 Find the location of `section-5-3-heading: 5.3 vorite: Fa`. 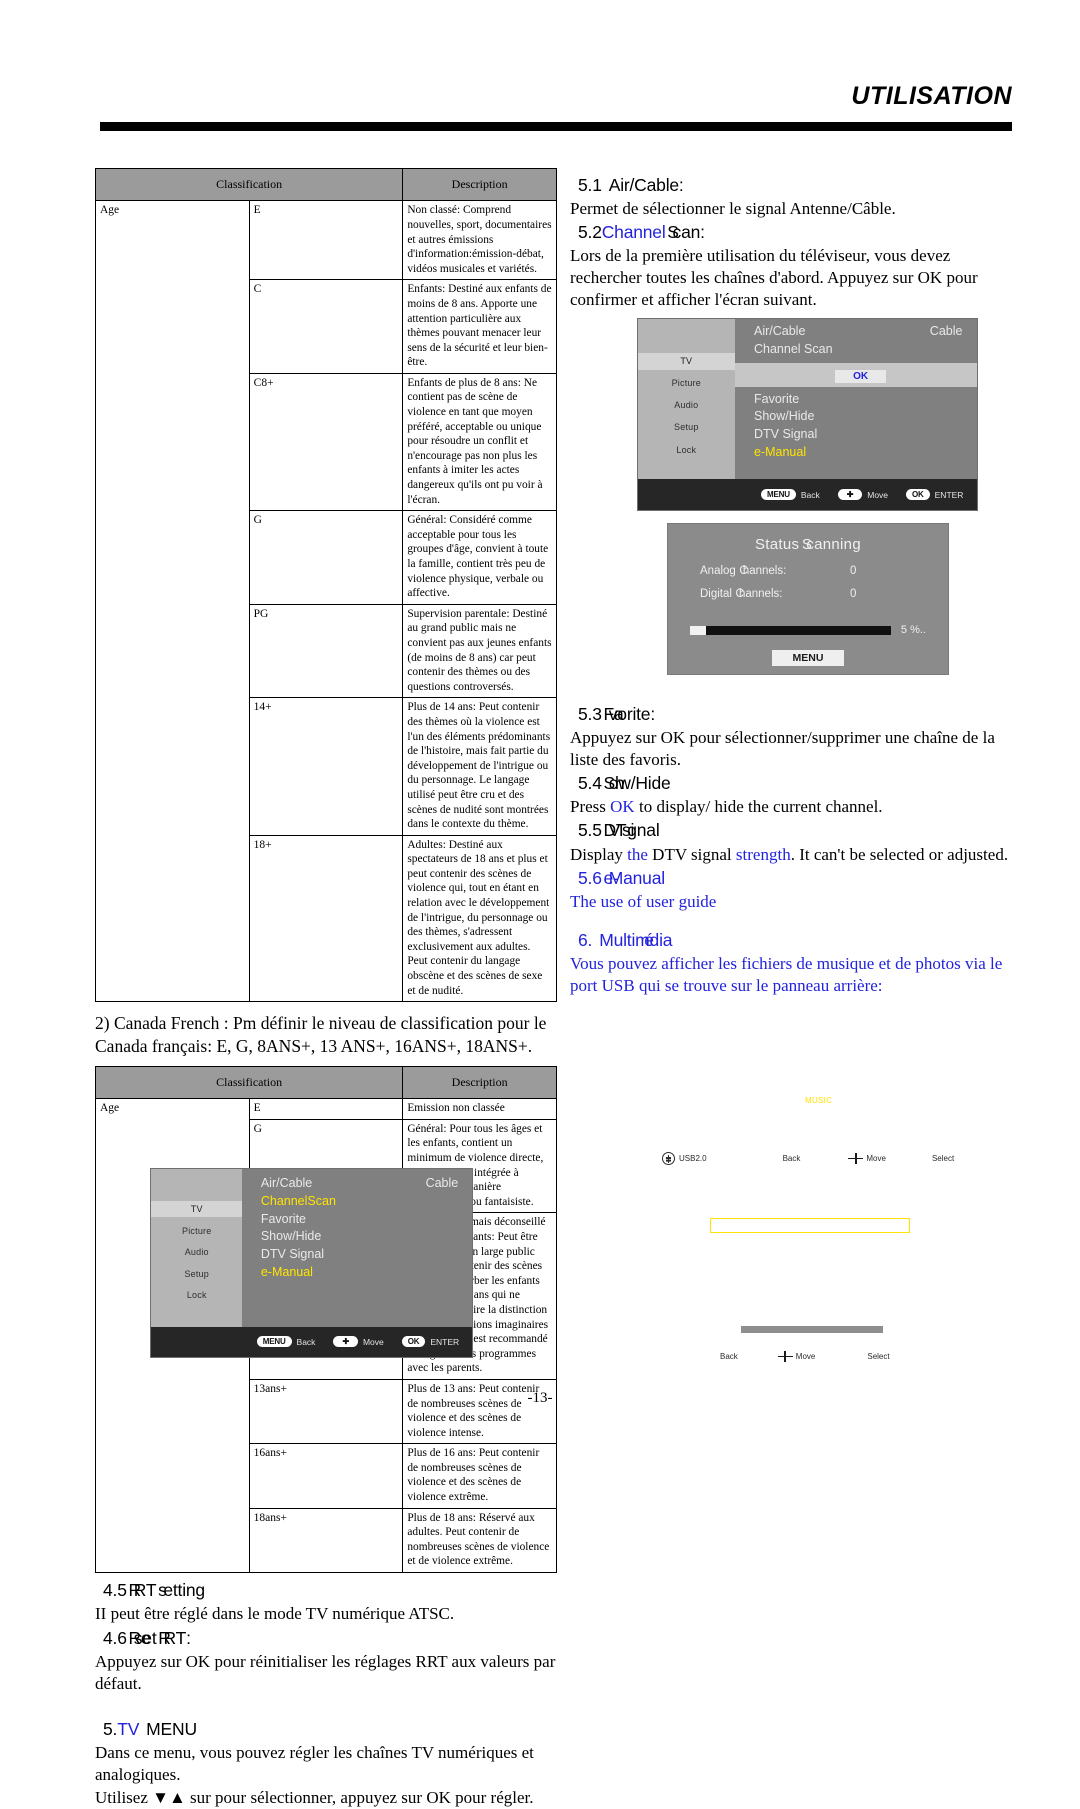

section-5-3-heading: 5.3 vorite: Fa is located at coordinates (797, 714).